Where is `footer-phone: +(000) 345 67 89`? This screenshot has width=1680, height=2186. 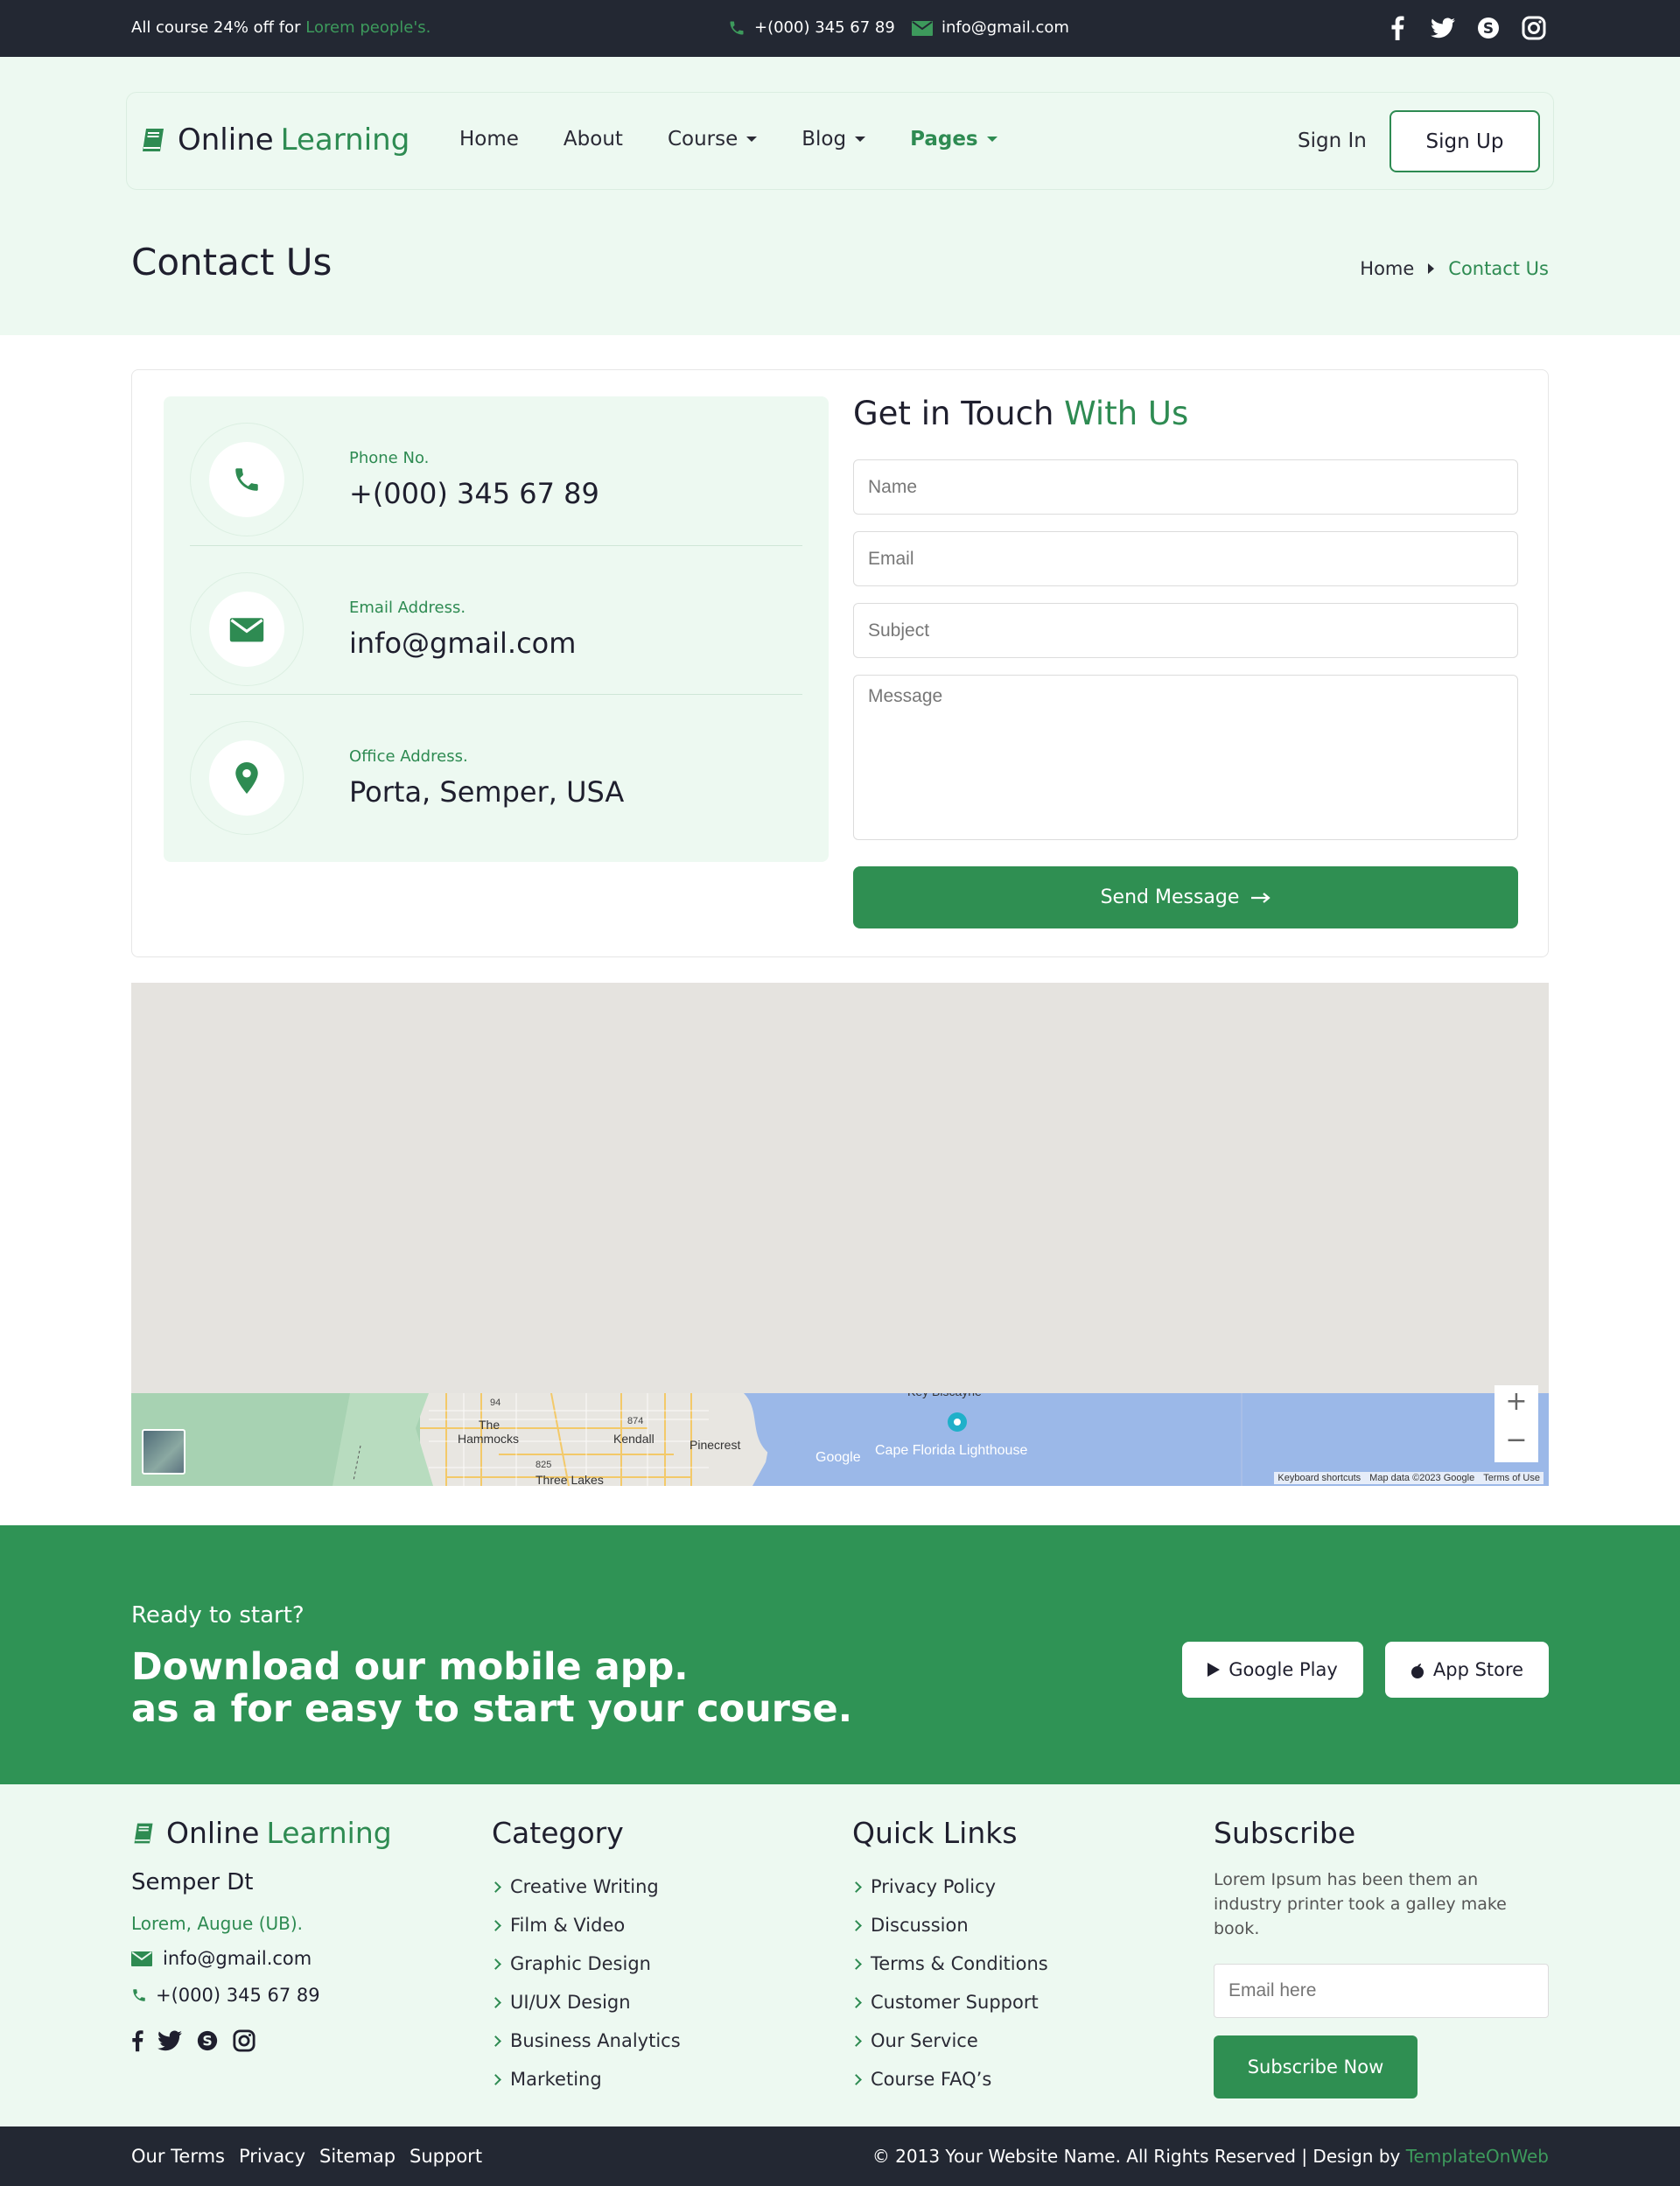
footer-phone: +(000) 345 67 89 is located at coordinates (261, 1996).